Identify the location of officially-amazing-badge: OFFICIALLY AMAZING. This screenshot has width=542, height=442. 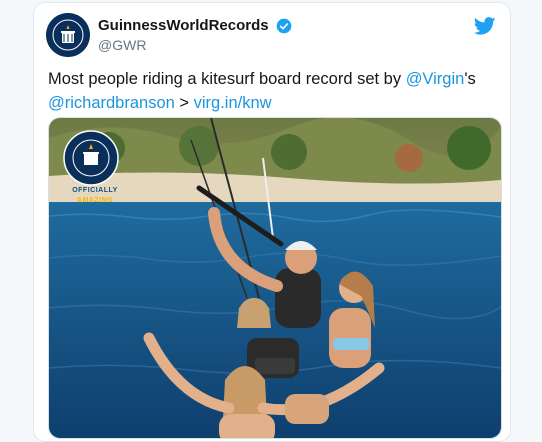
(95, 196).